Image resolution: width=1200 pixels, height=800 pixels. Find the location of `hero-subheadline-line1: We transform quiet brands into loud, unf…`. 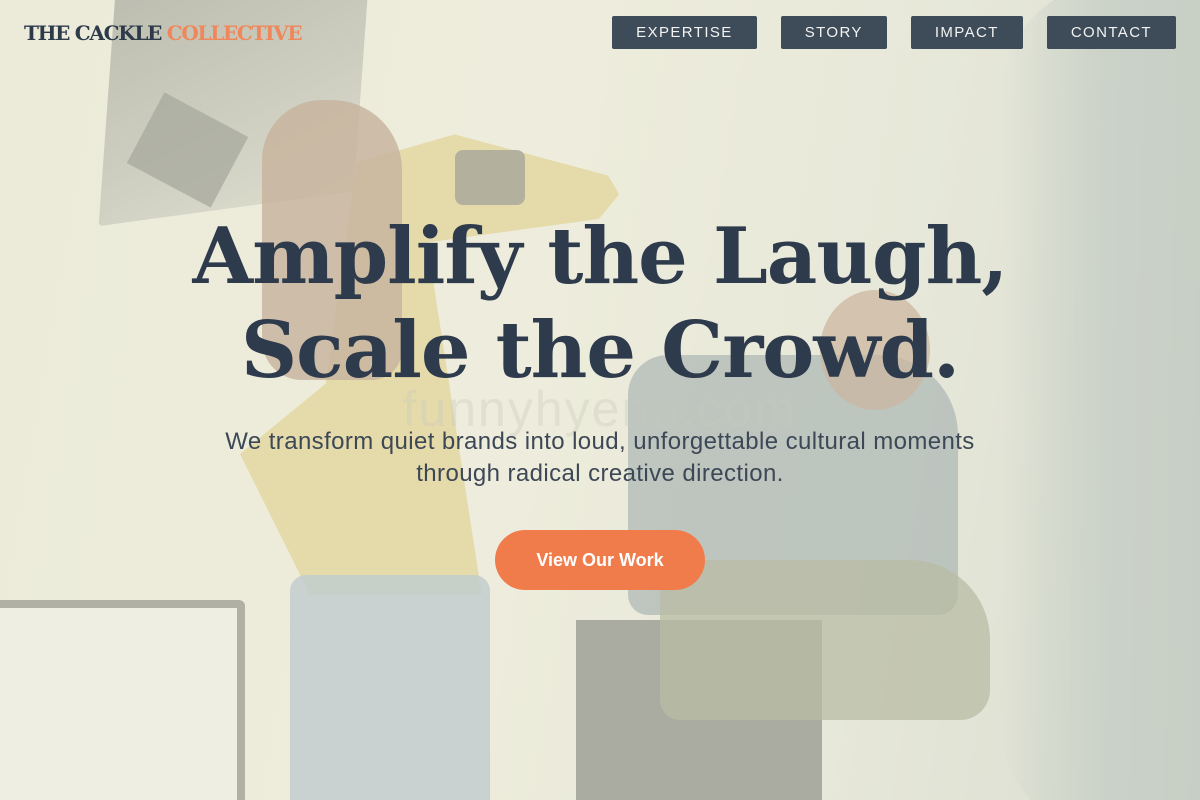

hero-subheadline-line1: We transform quiet brands into loud, unf… is located at coordinates (600, 441).